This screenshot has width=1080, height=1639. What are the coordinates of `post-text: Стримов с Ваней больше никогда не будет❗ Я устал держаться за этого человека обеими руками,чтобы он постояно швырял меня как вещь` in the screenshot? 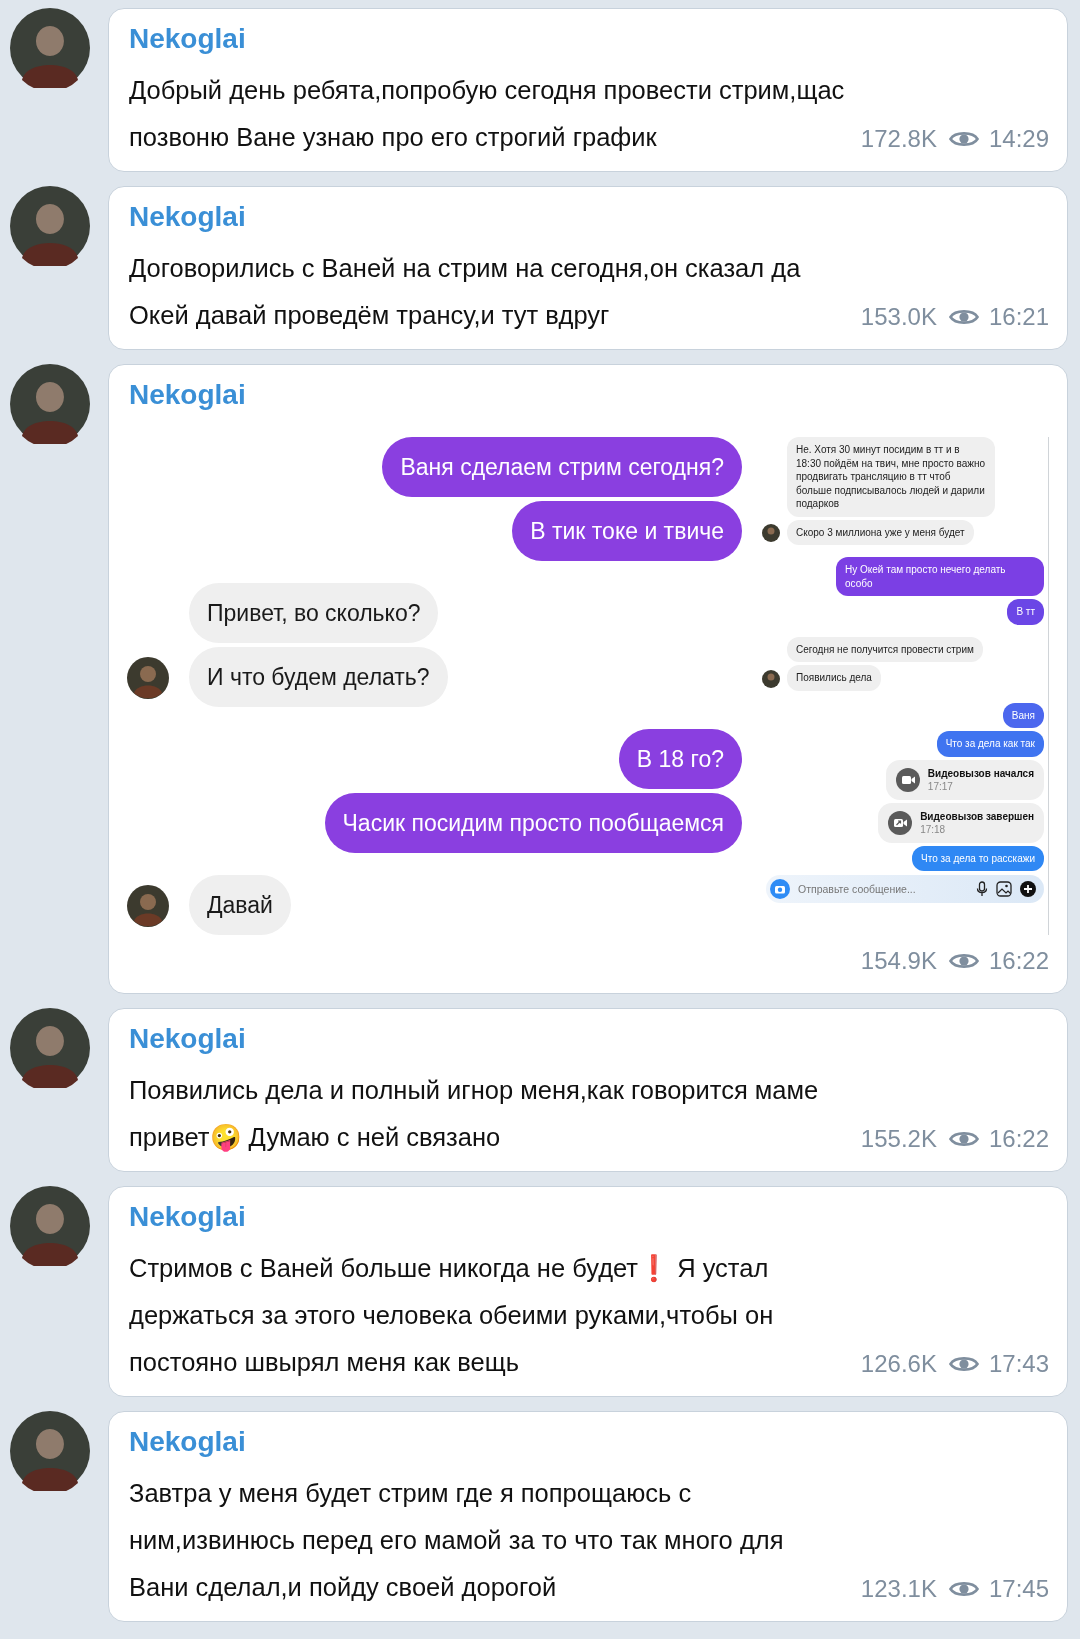 It's located at (452, 1315).